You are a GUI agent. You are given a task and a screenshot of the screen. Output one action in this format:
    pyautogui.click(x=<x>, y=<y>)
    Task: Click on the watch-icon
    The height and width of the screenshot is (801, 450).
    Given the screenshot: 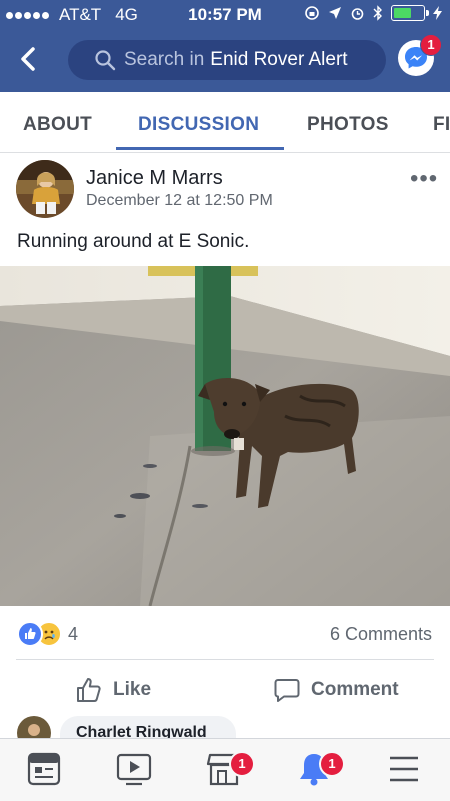 What is the action you would take?
    pyautogui.click(x=134, y=769)
    